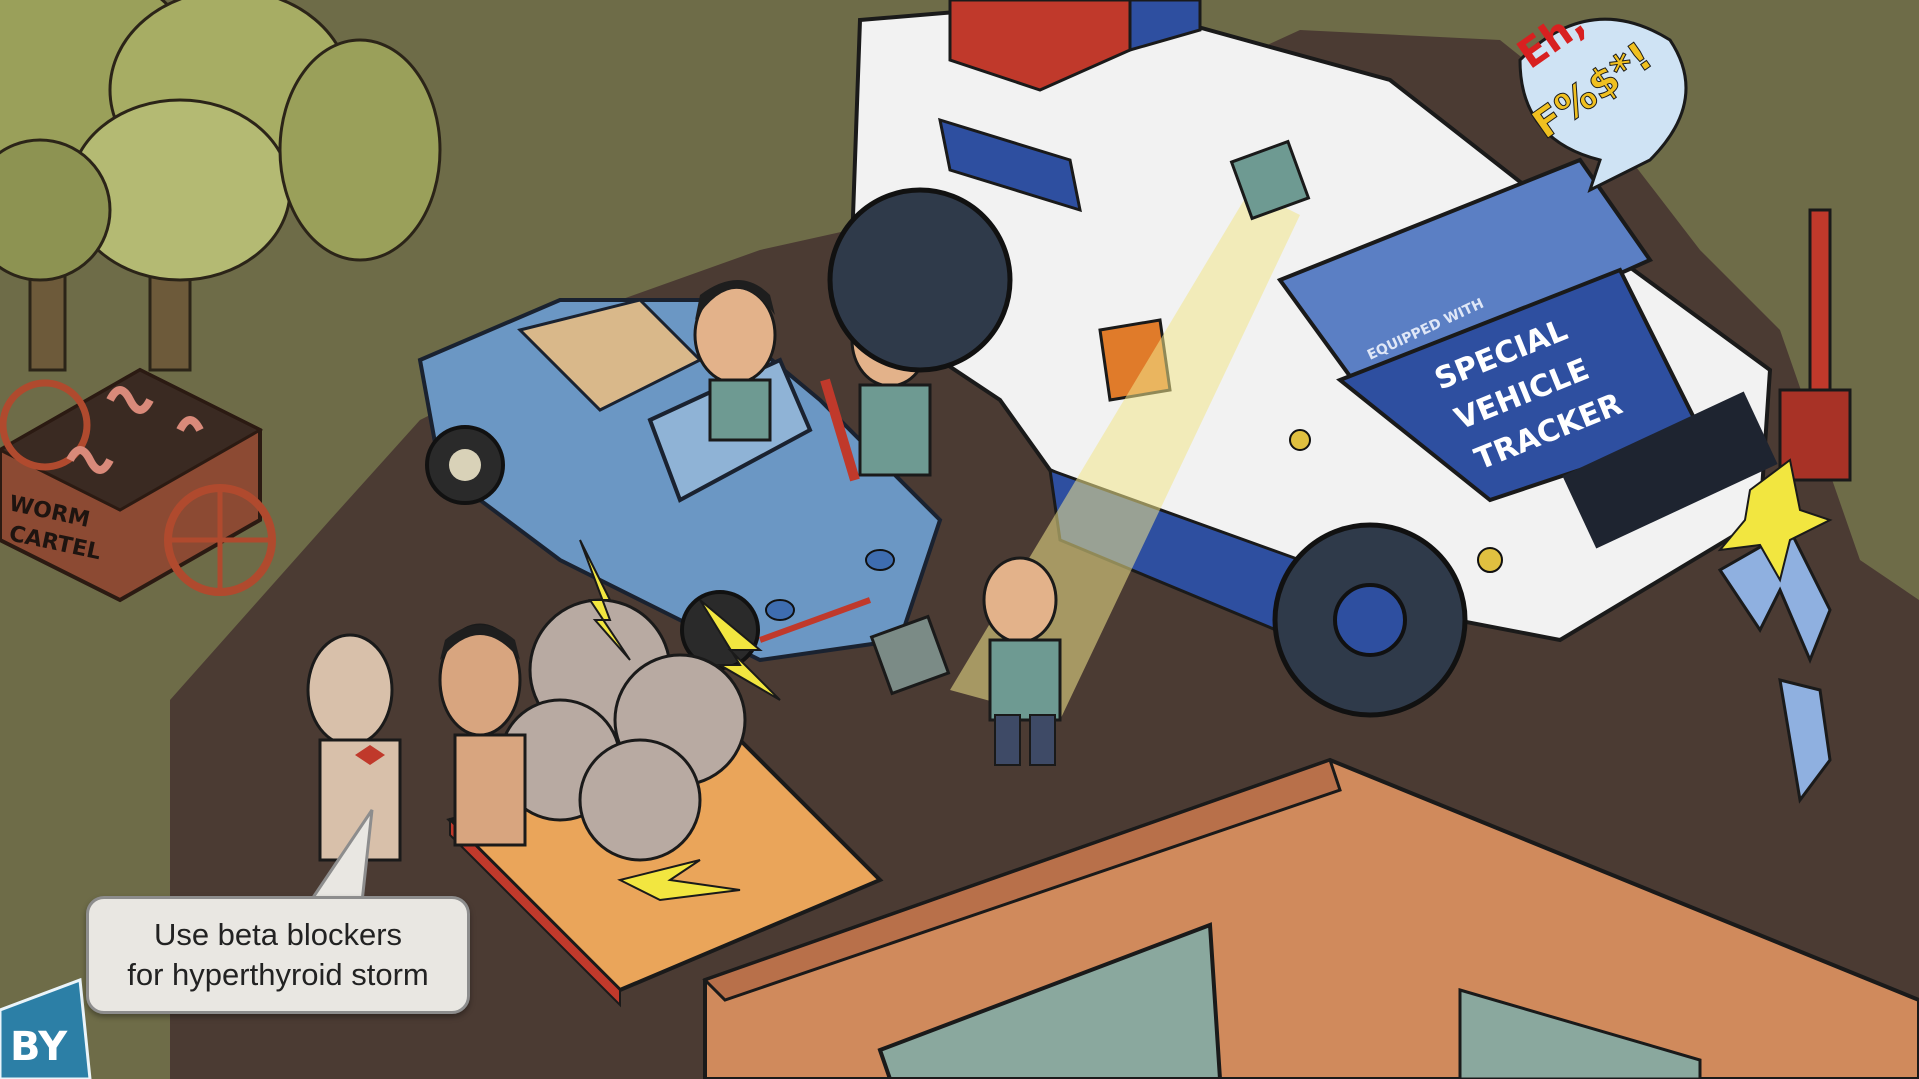 Image resolution: width=1919 pixels, height=1079 pixels. Describe the element at coordinates (278, 974) in the screenshot. I see `caption-line-2: for hyperthyroid storm` at that location.